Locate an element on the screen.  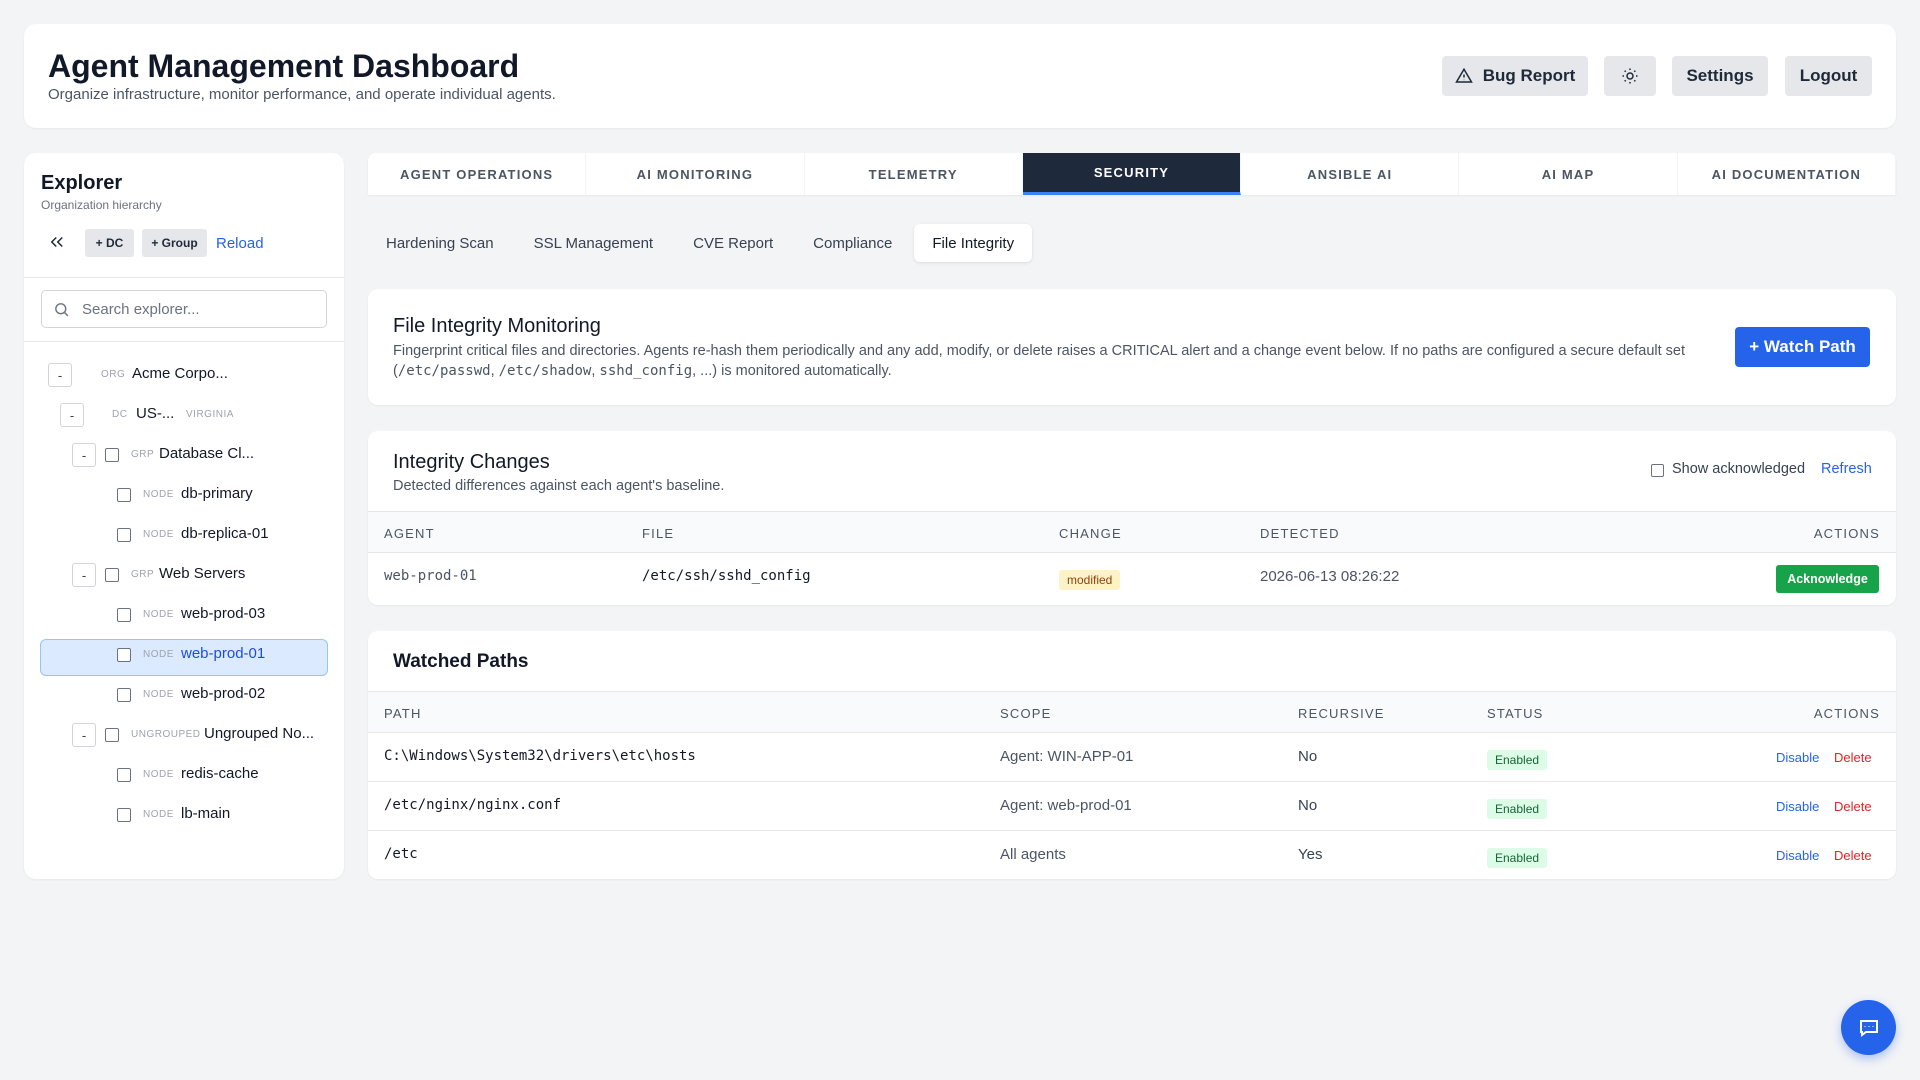
code-shadow: /etc/shadow is located at coordinates (545, 371).